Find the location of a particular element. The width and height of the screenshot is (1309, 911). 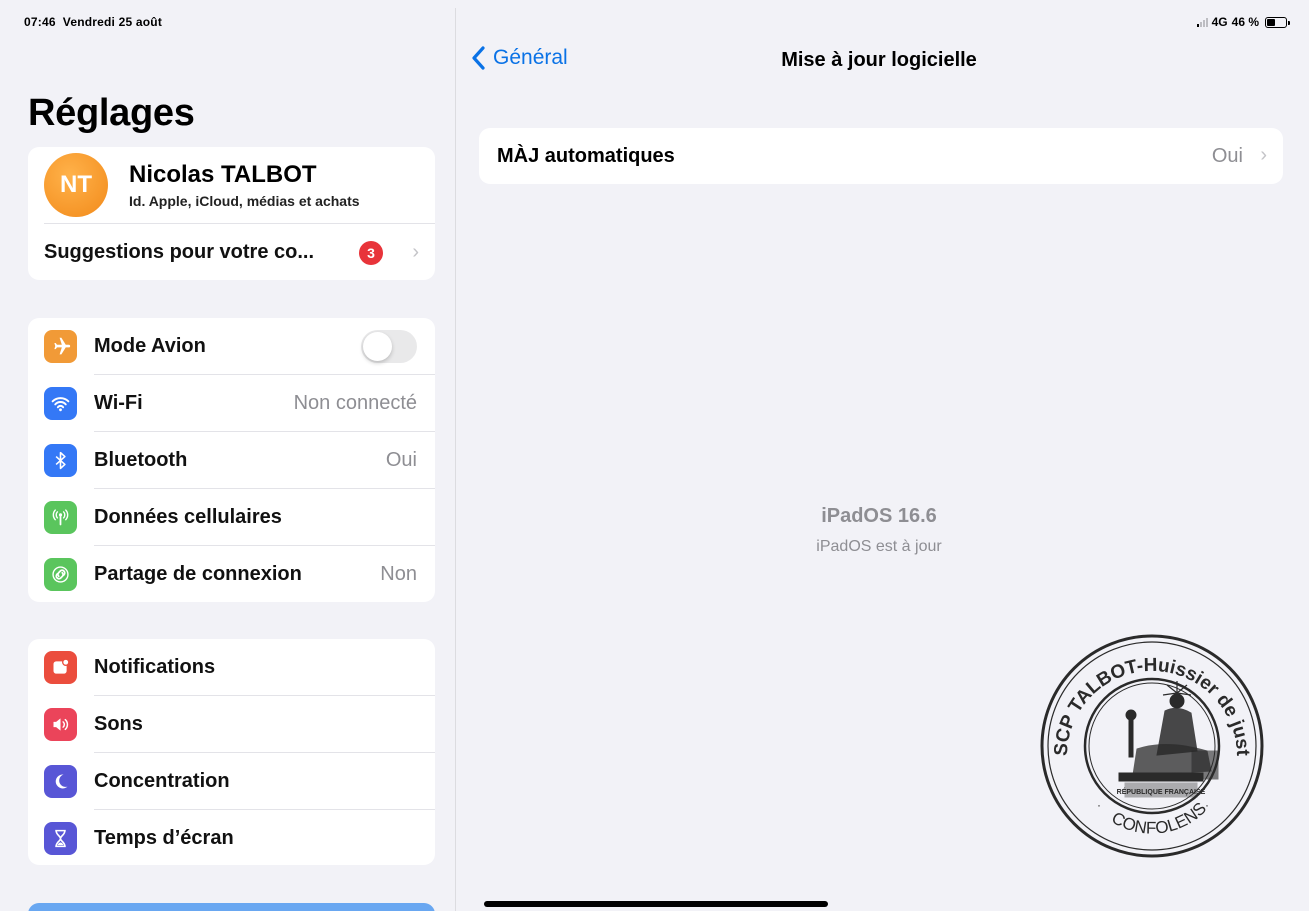

sidebar-item-label: Notifications is located at coordinates (155, 667).